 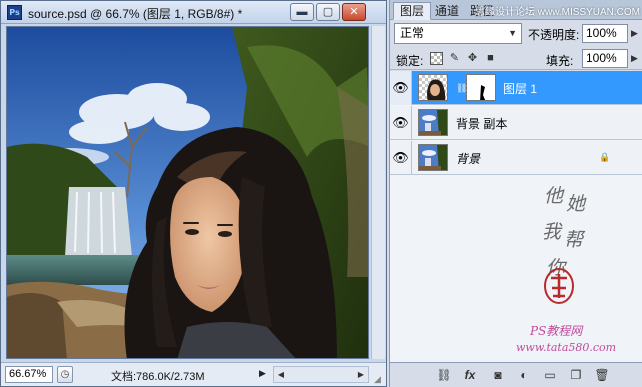 What do you see at coordinates (605, 33) in the screenshot?
I see `opacity-field: 100%` at bounding box center [605, 33].